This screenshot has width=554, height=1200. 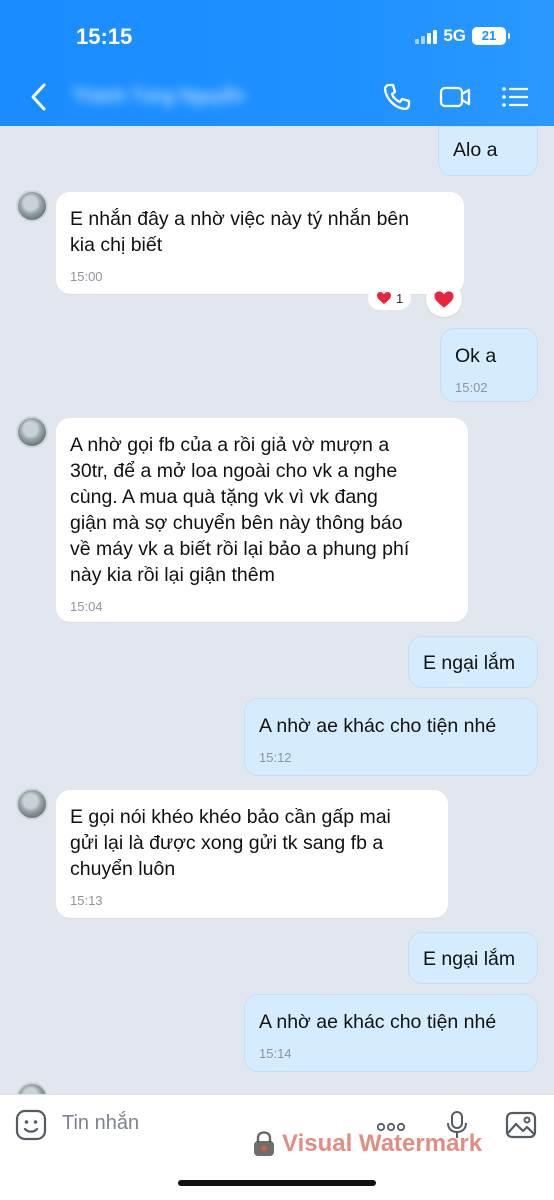 I want to click on message-time: 15:13, so click(x=86, y=900).